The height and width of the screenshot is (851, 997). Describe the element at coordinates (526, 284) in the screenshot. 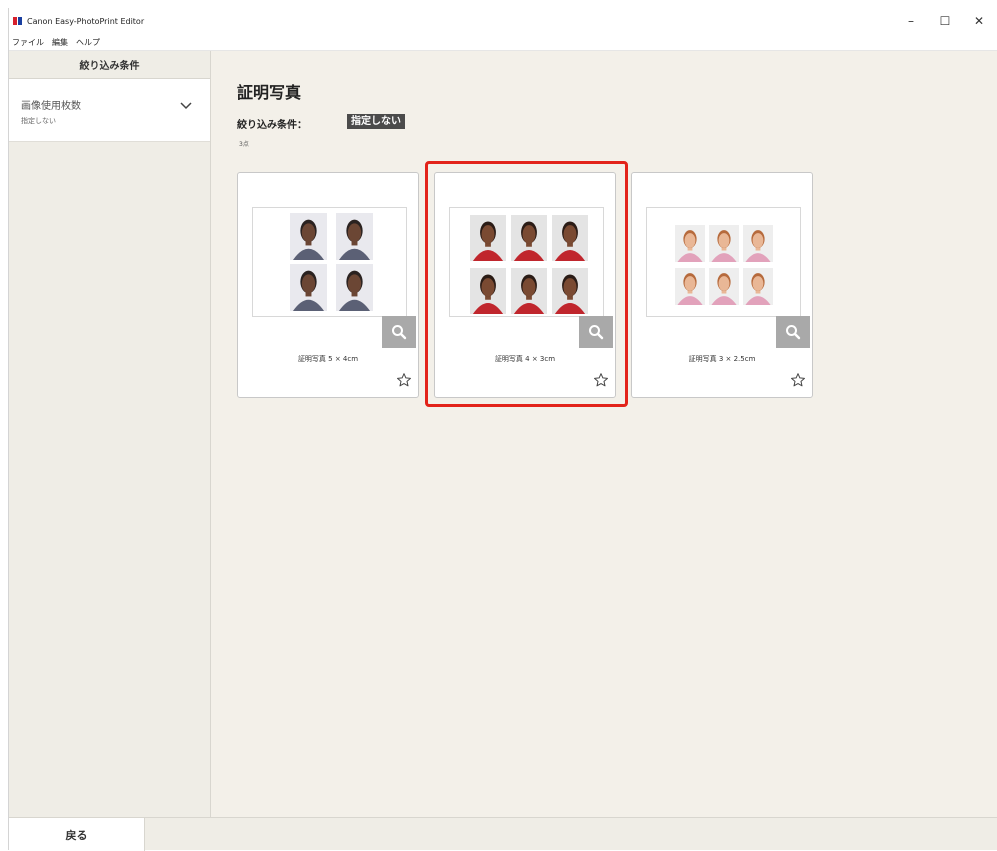

I see `selection-highlight` at that location.